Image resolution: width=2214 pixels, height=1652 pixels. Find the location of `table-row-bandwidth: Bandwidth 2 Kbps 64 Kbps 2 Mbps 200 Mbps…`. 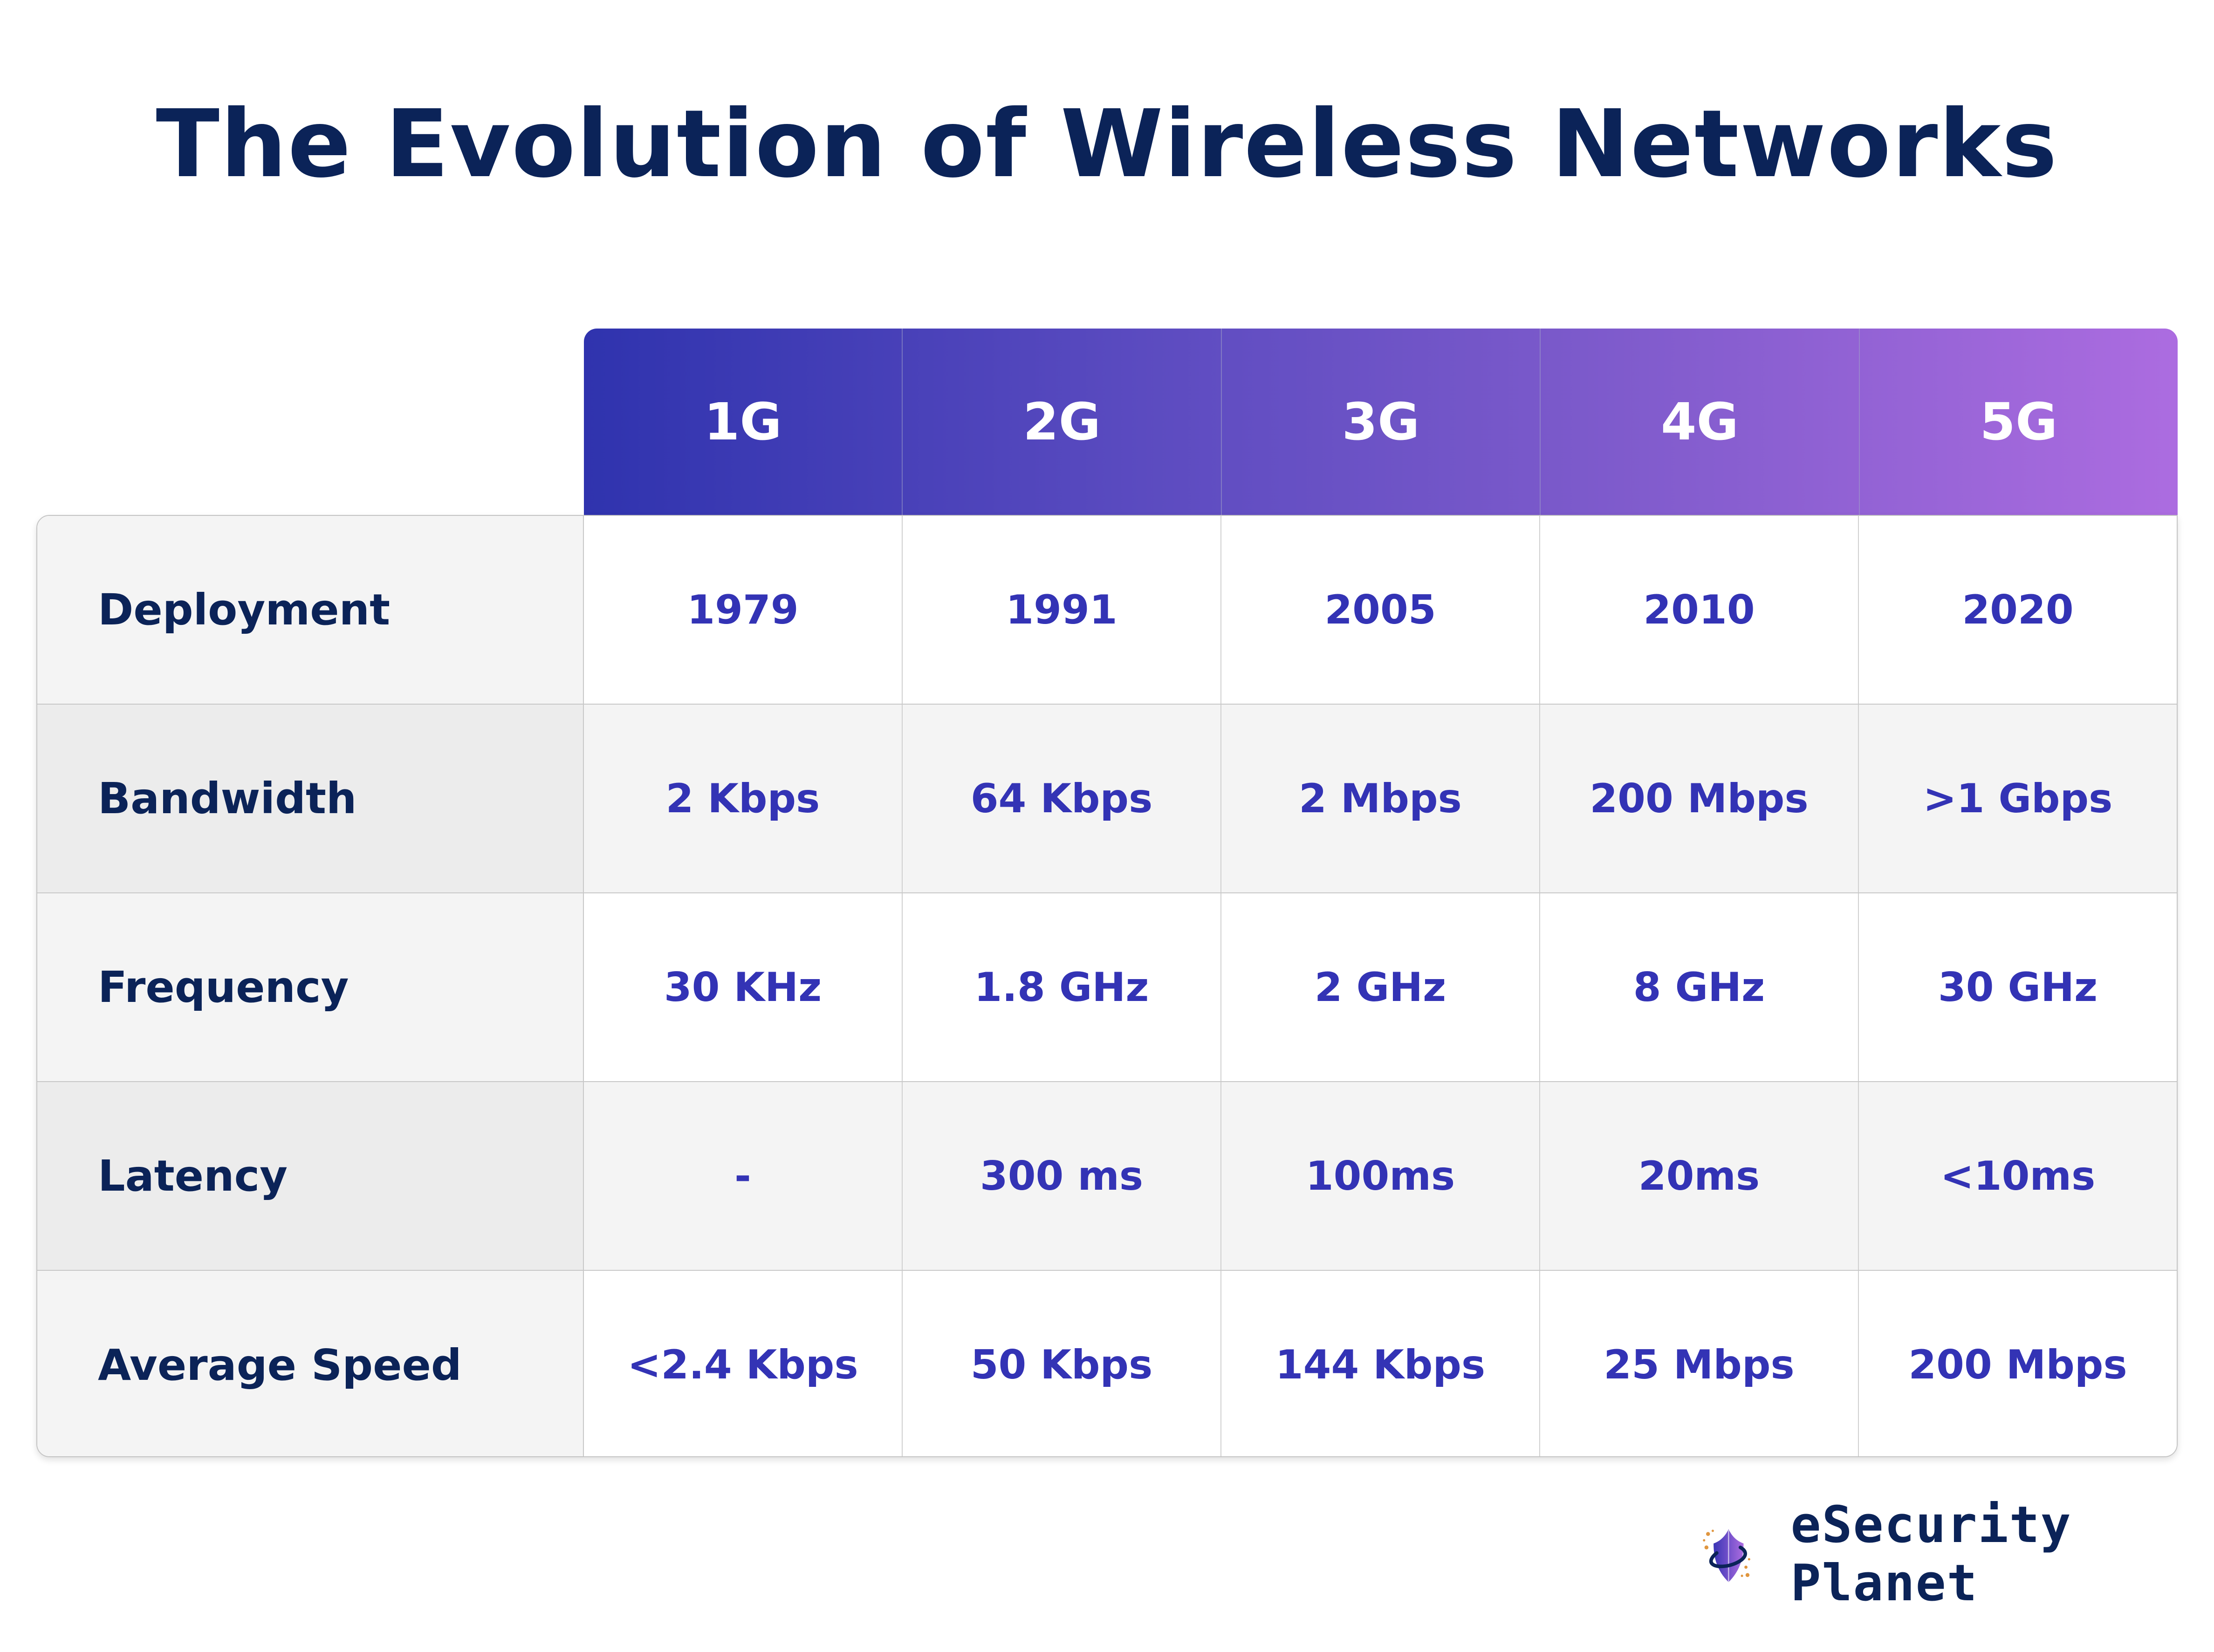

table-row-bandwidth: Bandwidth 2 Kbps 64 Kbps 2 Mbps 200 Mbps… is located at coordinates (1107, 799).